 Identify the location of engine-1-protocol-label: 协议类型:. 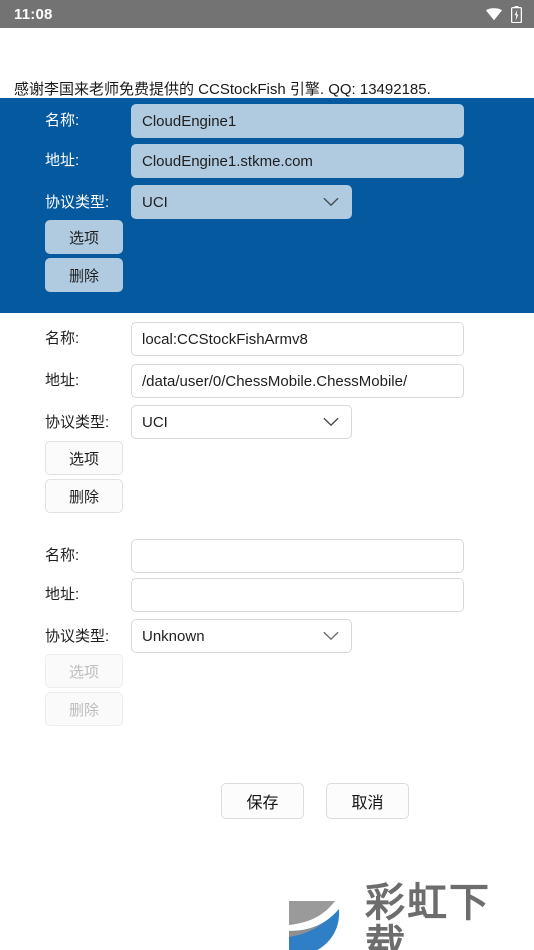
(77, 202).